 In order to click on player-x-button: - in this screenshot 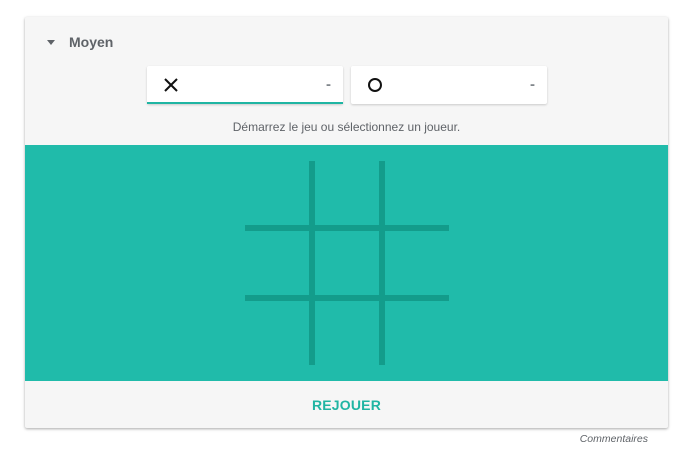, I will do `click(245, 85)`.